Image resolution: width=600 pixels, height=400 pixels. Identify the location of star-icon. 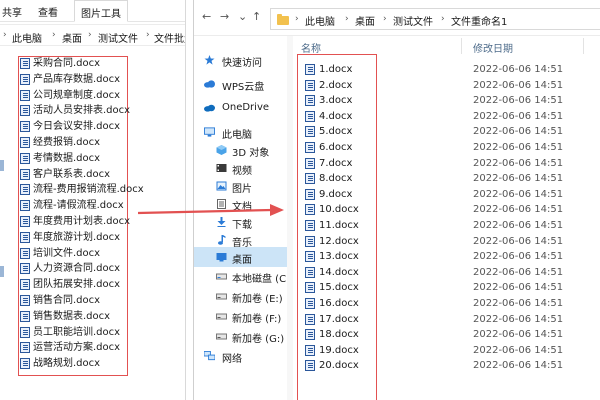
(209, 60).